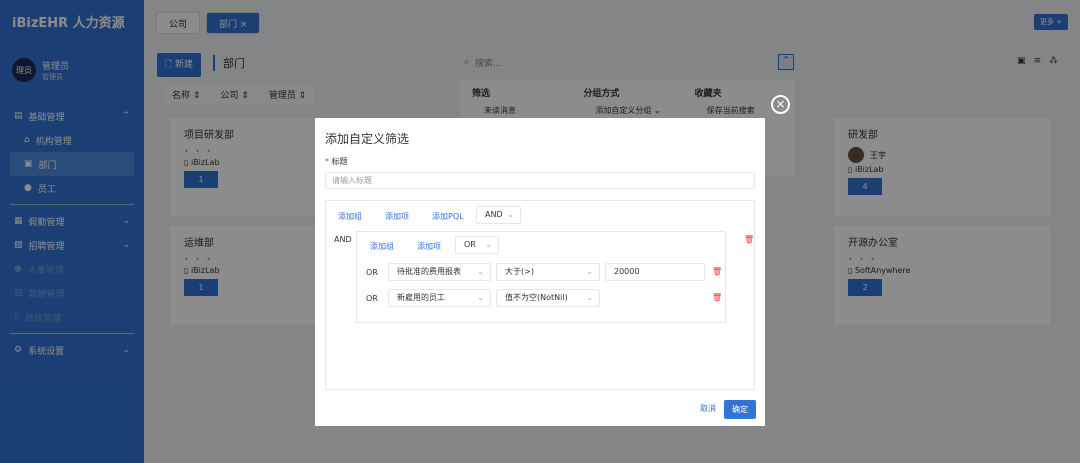  Describe the element at coordinates (548, 272) in the screenshot. I see `operator-select: 大于(>) ⌄` at that location.